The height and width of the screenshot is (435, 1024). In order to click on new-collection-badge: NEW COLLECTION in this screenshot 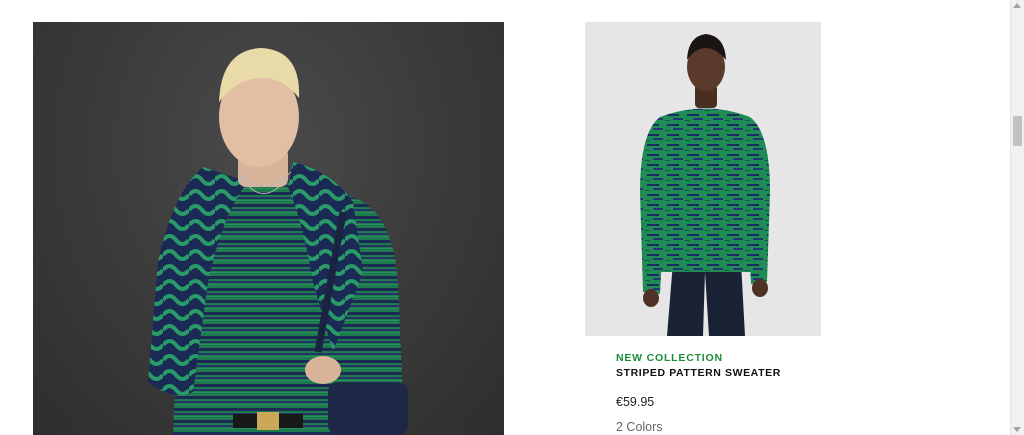, I will do `click(669, 358)`.